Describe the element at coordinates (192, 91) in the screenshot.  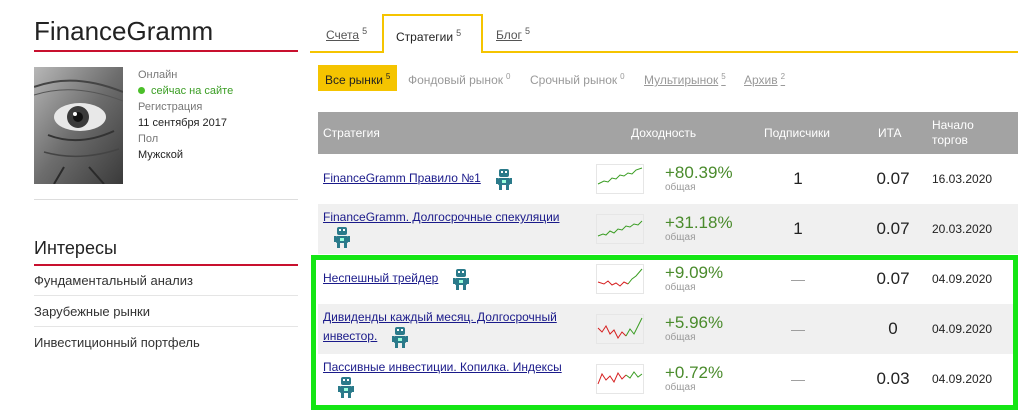
I see `status-text: сейчас на сайте` at that location.